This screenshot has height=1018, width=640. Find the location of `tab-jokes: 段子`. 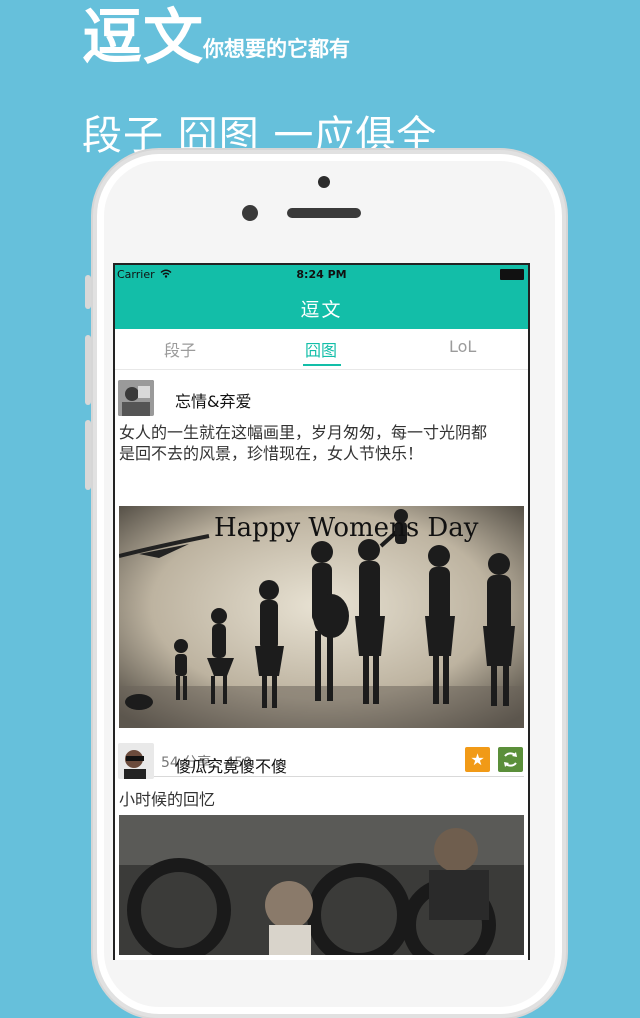

tab-jokes: 段子 is located at coordinates (180, 349).